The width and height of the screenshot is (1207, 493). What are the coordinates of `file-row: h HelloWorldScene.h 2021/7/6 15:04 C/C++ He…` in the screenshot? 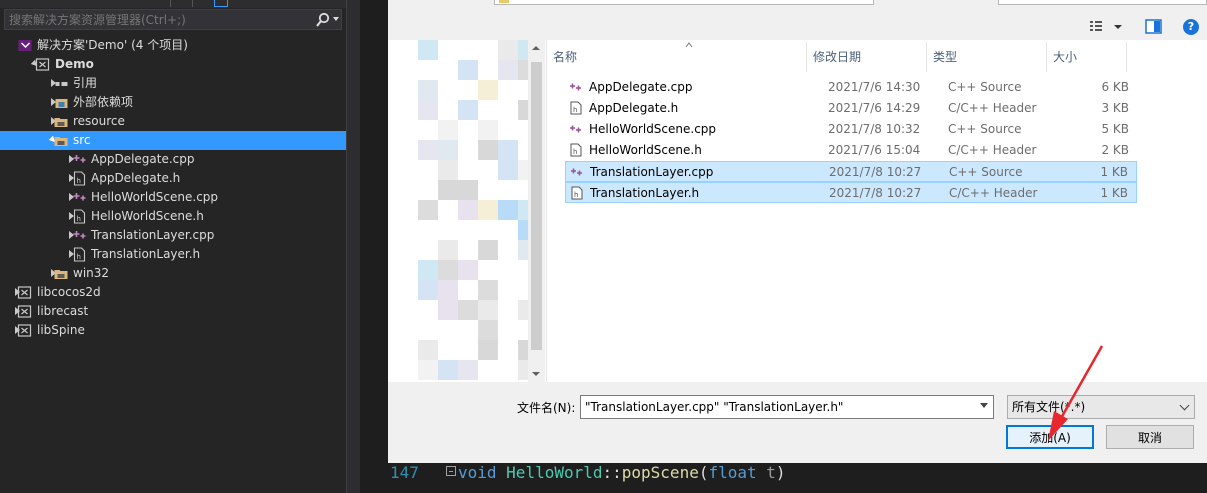 It's located at (851, 150).